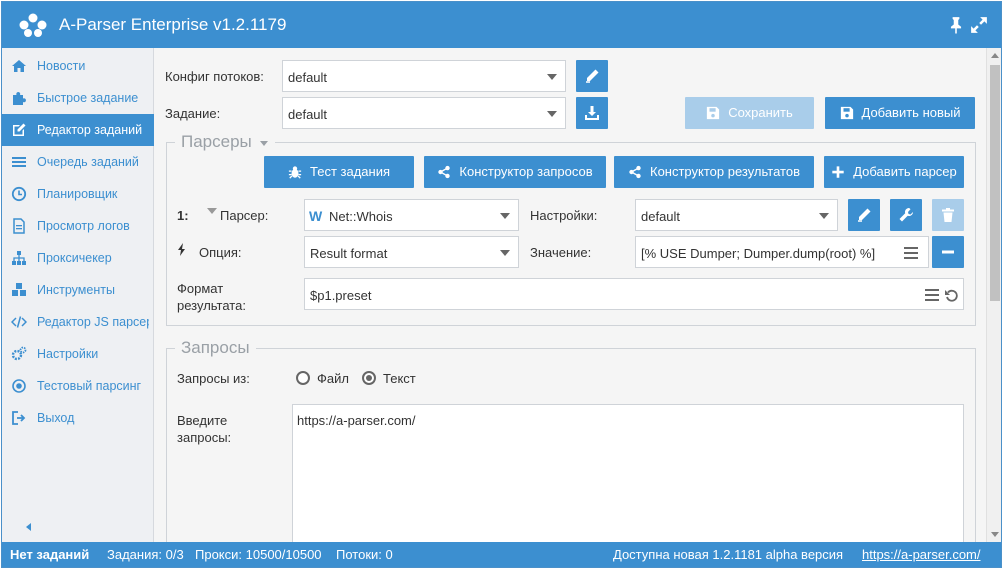  What do you see at coordinates (411, 215) in the screenshot?
I see `parser-select: W Net::Whois` at bounding box center [411, 215].